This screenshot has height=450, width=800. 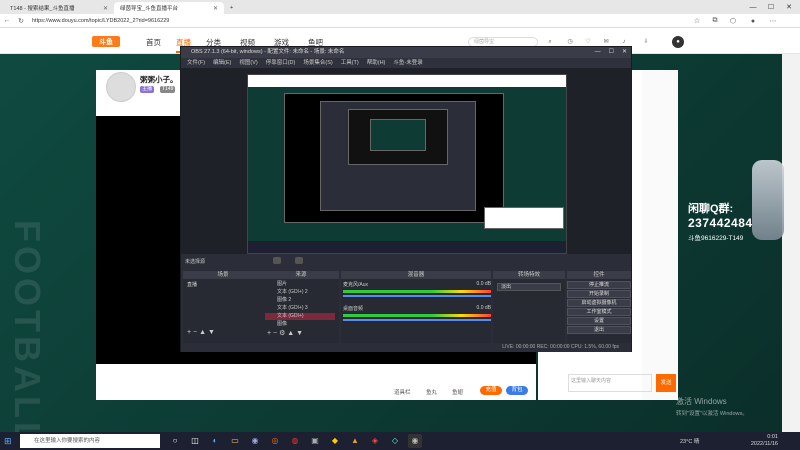 I want to click on game-launcher-icon: ◆, so click(x=335, y=441).